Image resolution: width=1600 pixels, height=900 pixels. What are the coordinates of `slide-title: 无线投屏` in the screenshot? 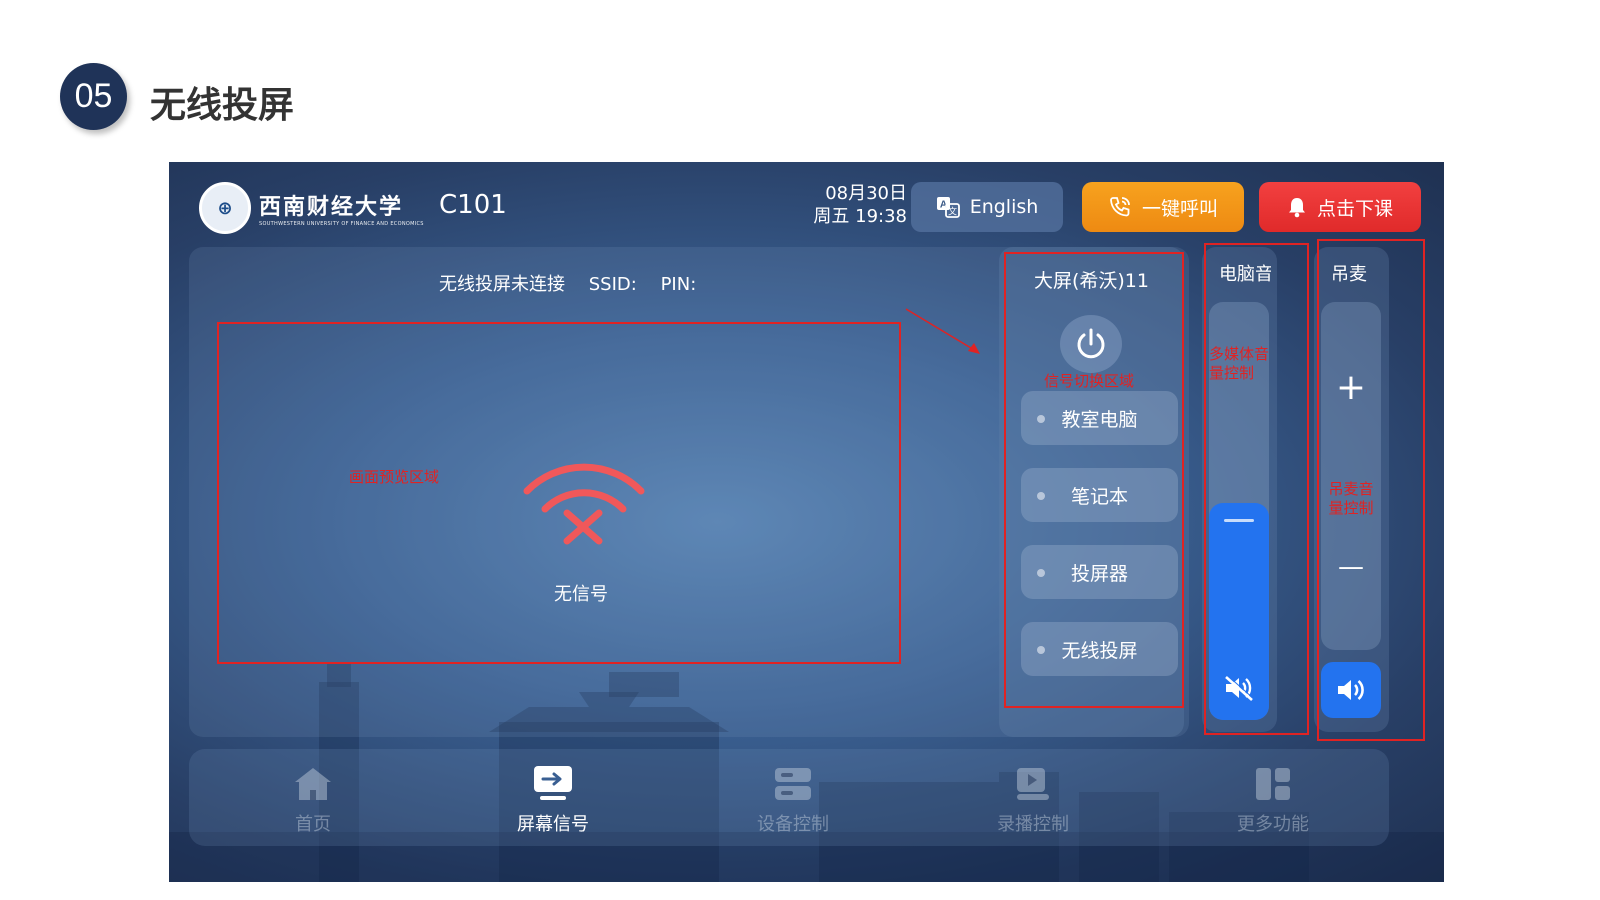 It's located at (222, 105).